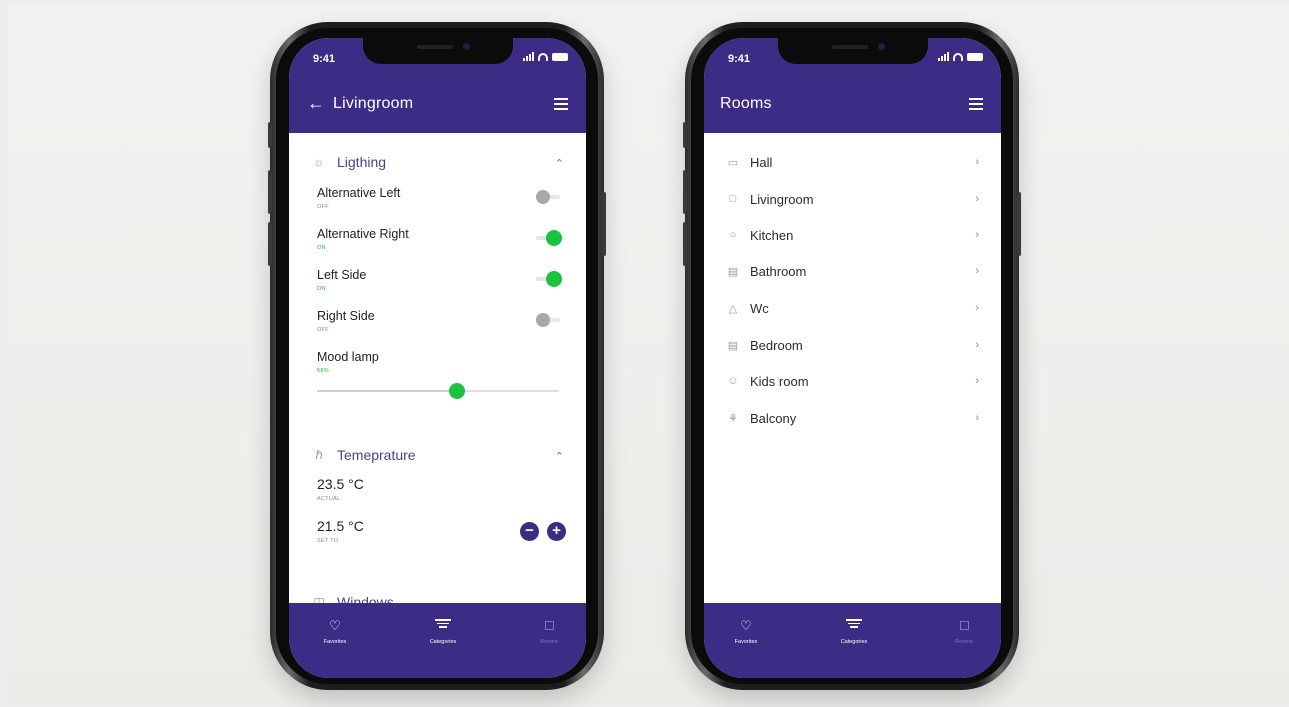  Describe the element at coordinates (773, 418) in the screenshot. I see `room-label: Balcony` at that location.